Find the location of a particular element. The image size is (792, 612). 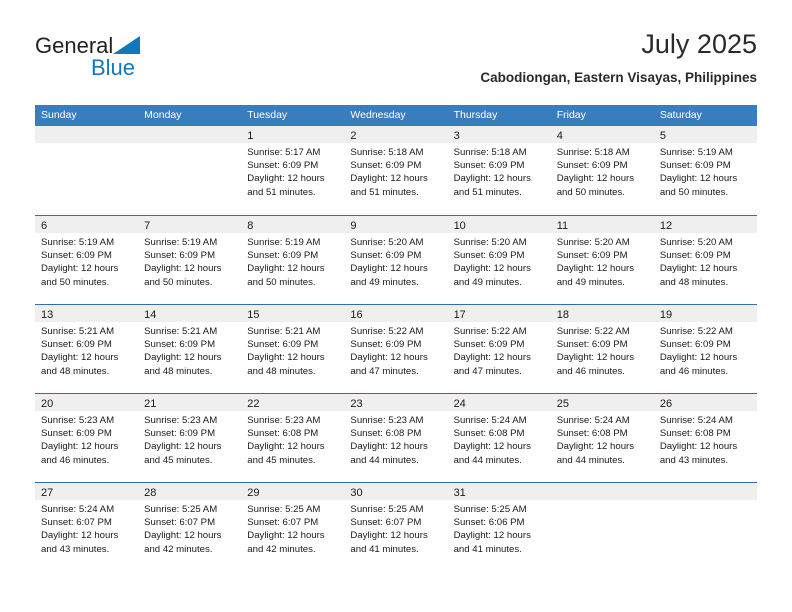

day-number-band: 20 is located at coordinates (87, 402).